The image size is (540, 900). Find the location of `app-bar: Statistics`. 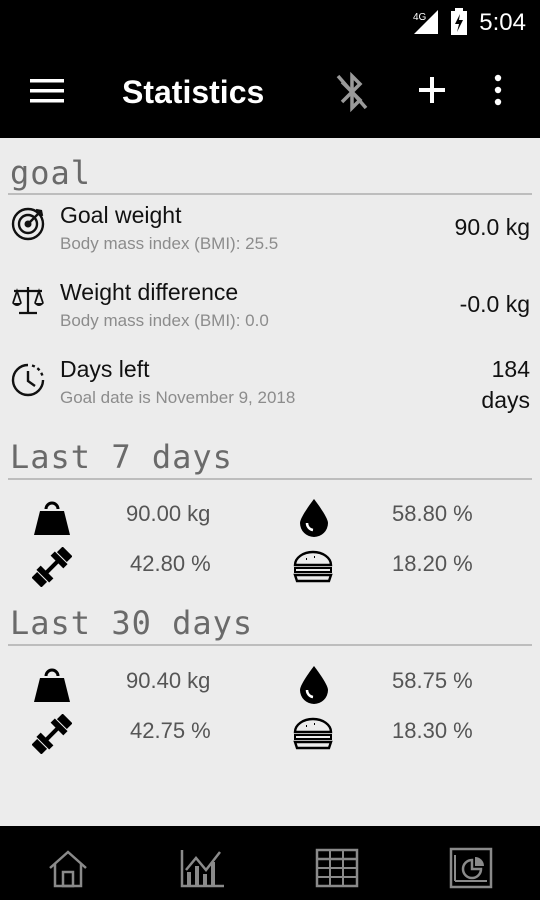

app-bar: Statistics is located at coordinates (270, 91).